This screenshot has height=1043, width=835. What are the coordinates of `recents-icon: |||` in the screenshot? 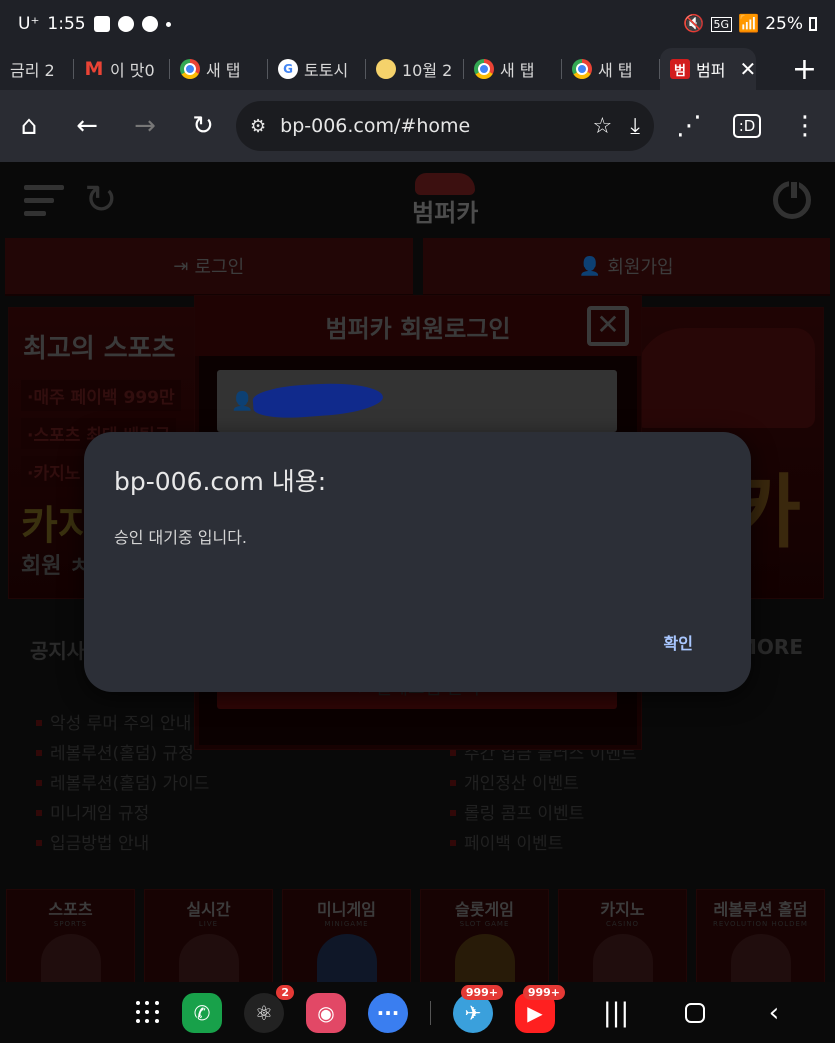 It's located at (616, 1013).